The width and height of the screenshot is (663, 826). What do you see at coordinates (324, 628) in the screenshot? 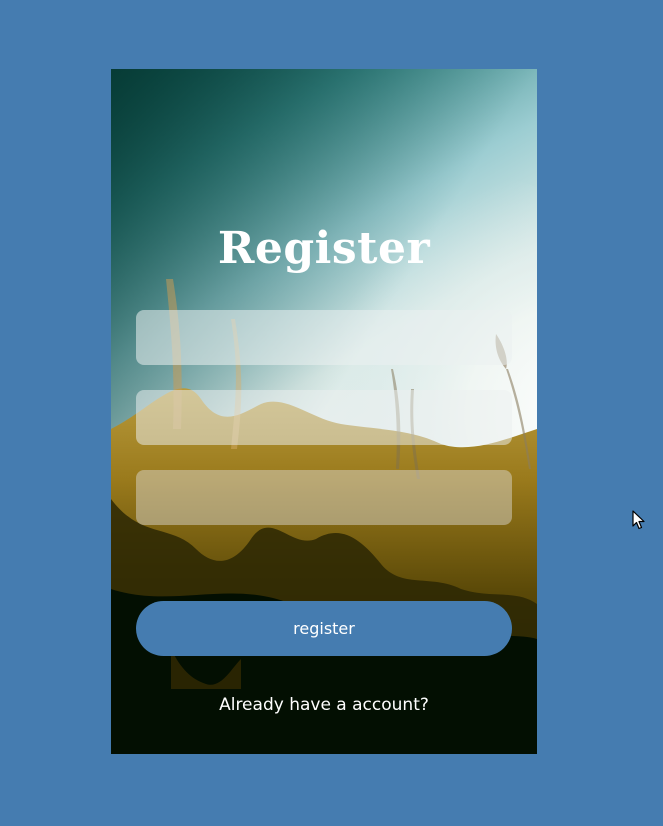
I see `register-button: register` at bounding box center [324, 628].